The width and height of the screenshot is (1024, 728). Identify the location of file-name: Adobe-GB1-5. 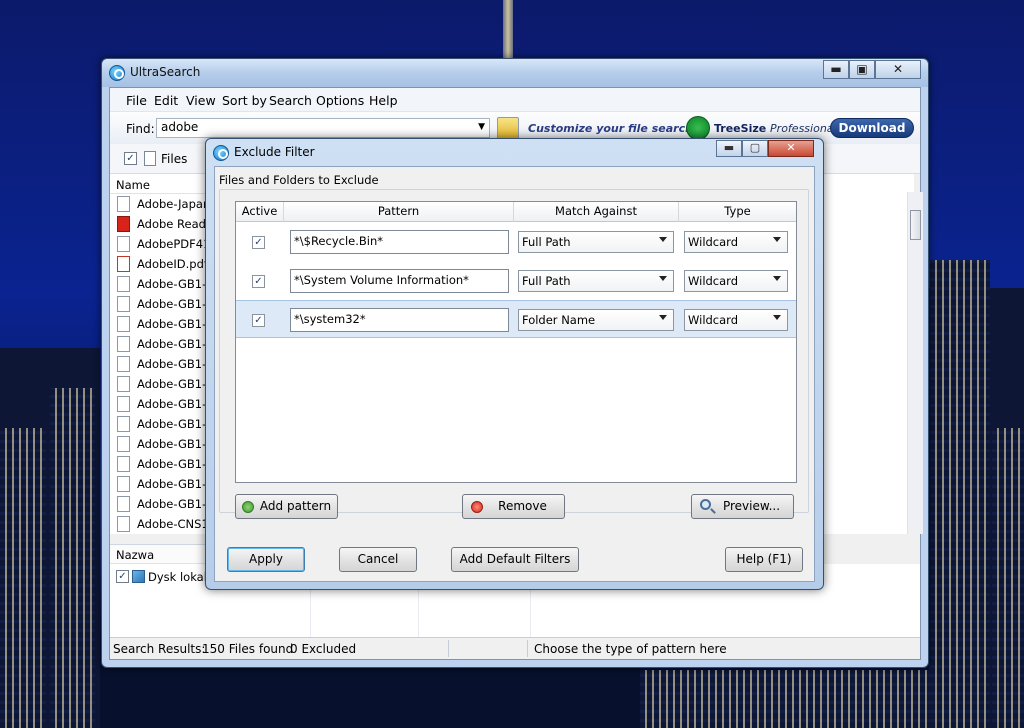
(171, 384).